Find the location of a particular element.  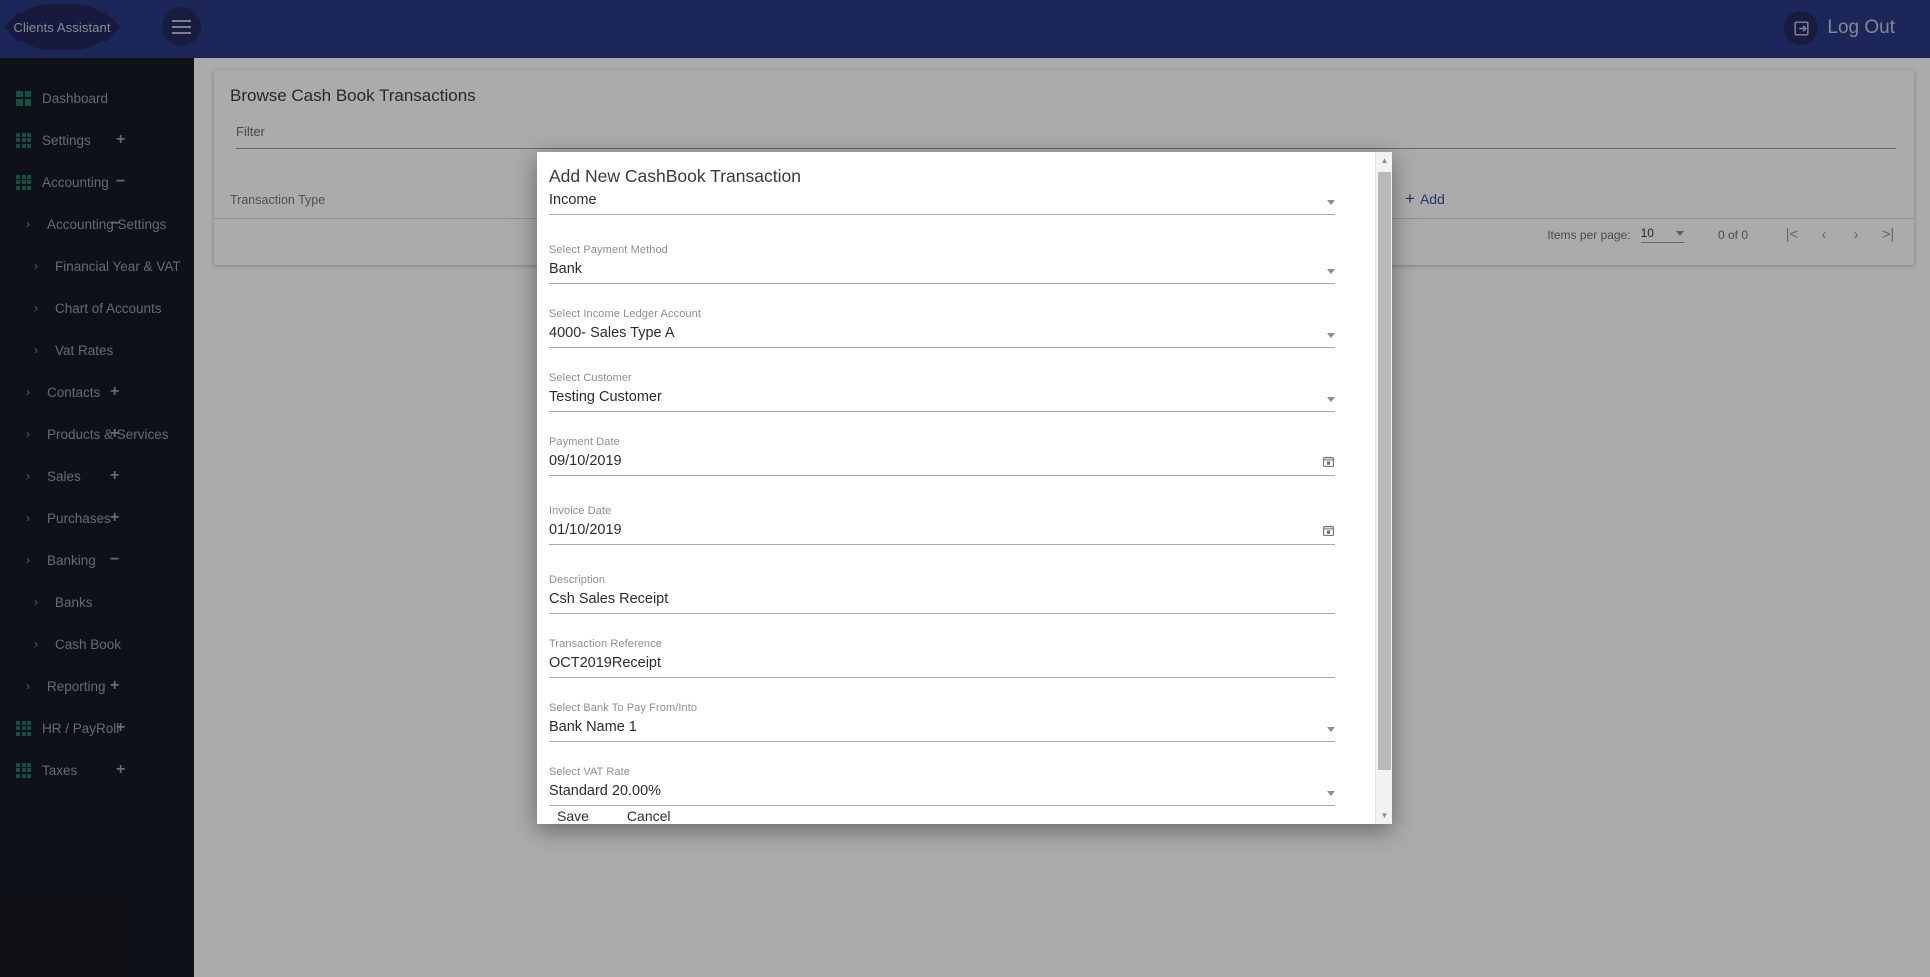

field-label: Payment Date is located at coordinates (584, 442).